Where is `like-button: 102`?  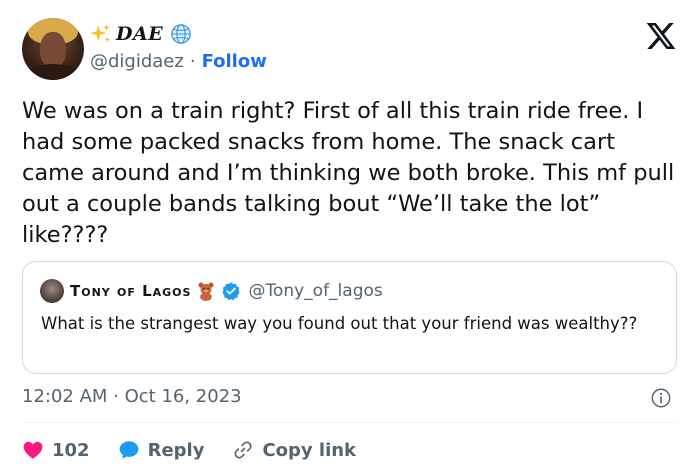 like-button: 102 is located at coordinates (56, 450).